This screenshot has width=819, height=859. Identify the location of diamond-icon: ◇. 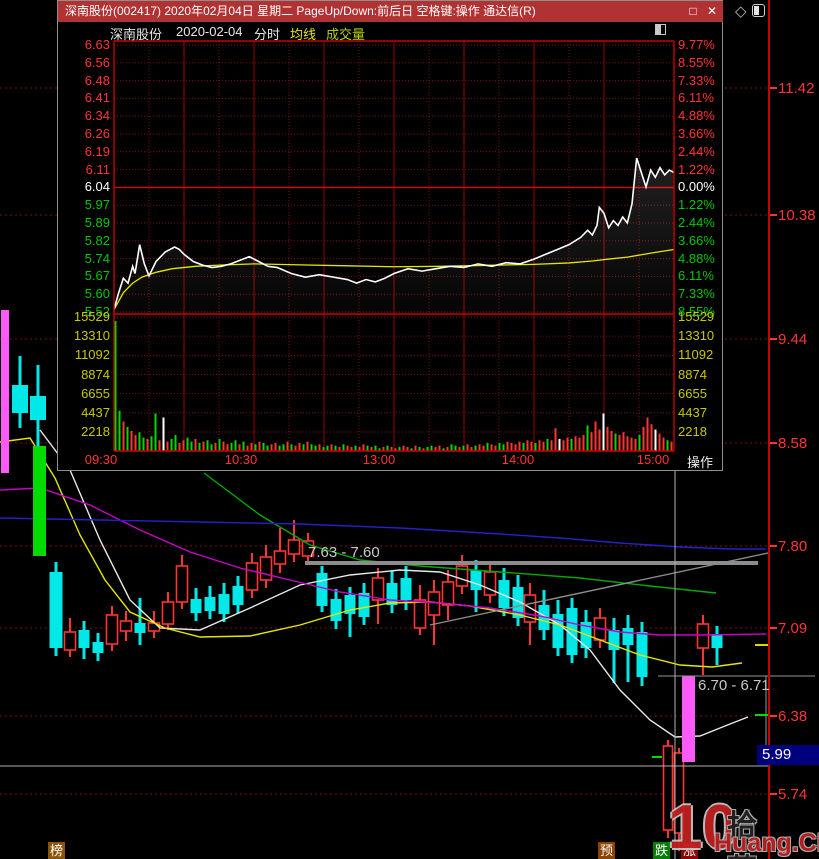
(741, 11).